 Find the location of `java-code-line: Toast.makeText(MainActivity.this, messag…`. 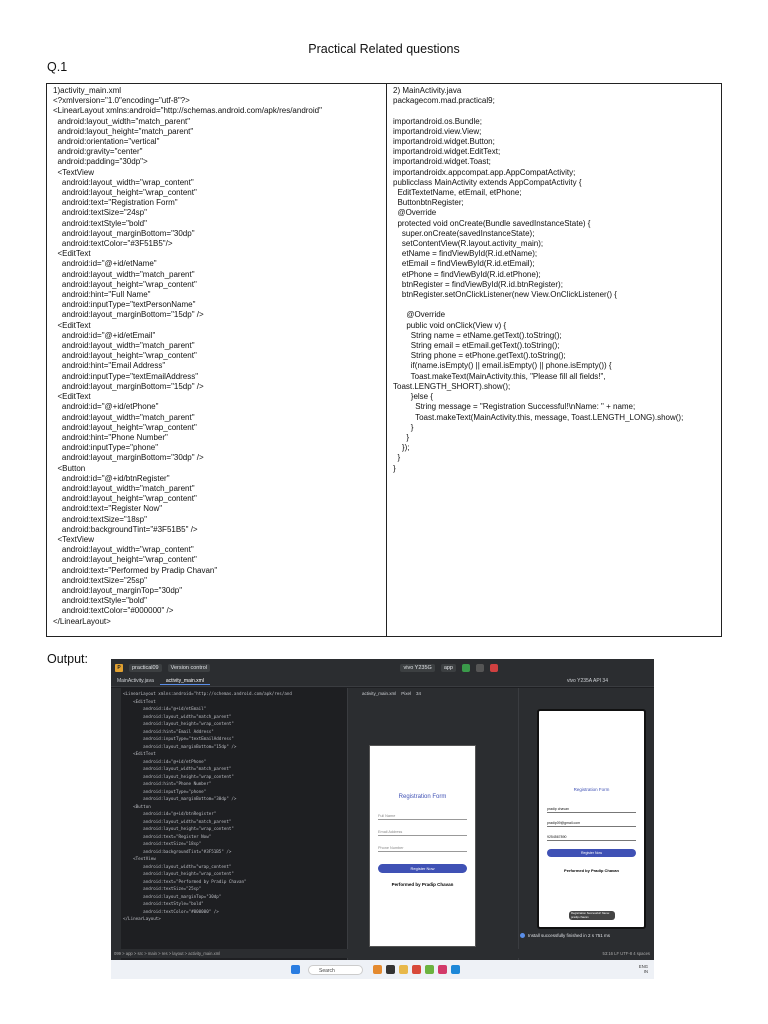

java-code-line: Toast.makeText(MainActivity.this, messag… is located at coordinates (538, 417).